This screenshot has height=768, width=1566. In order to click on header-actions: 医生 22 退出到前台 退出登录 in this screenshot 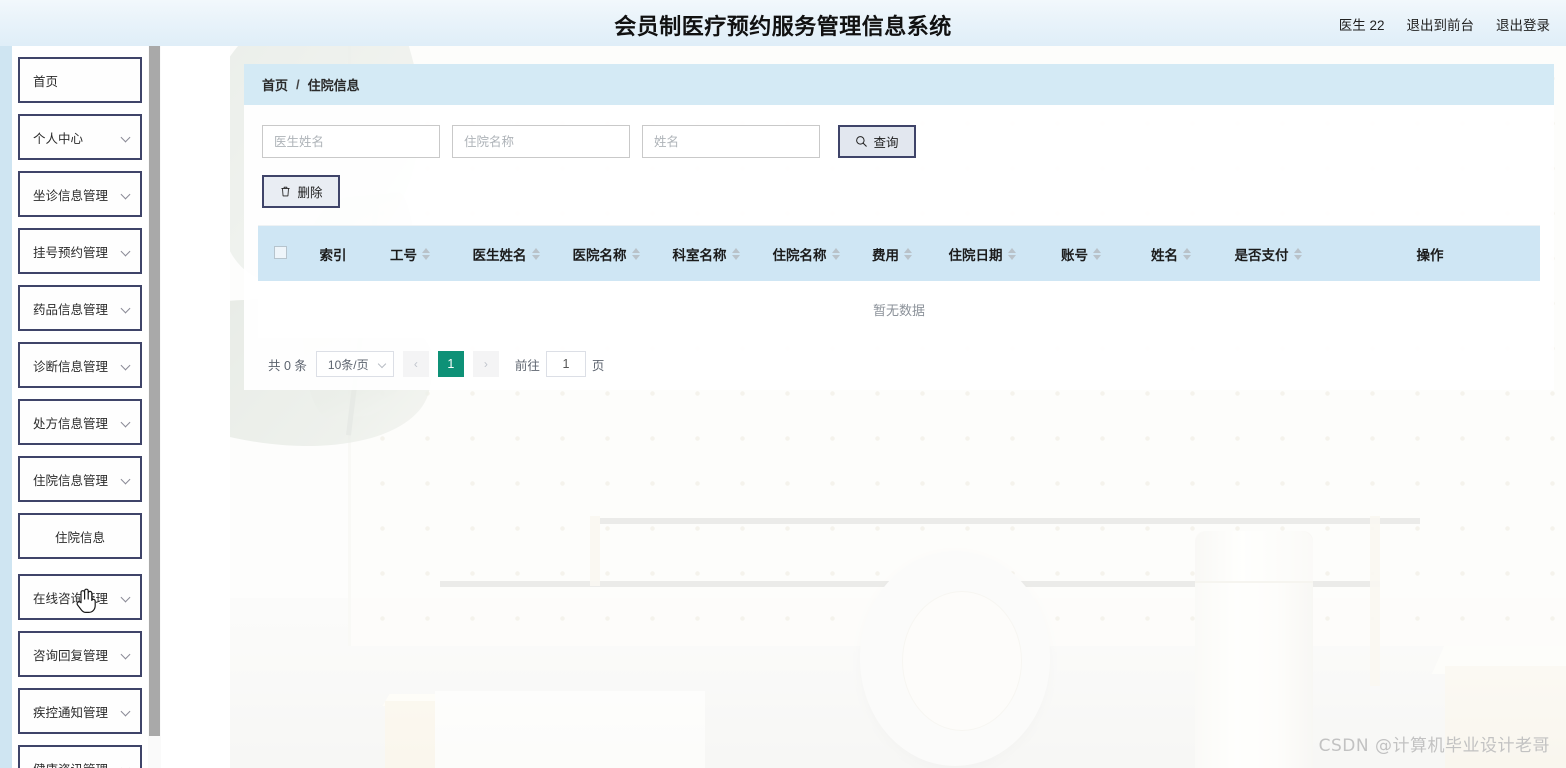, I will do `click(1444, 24)`.